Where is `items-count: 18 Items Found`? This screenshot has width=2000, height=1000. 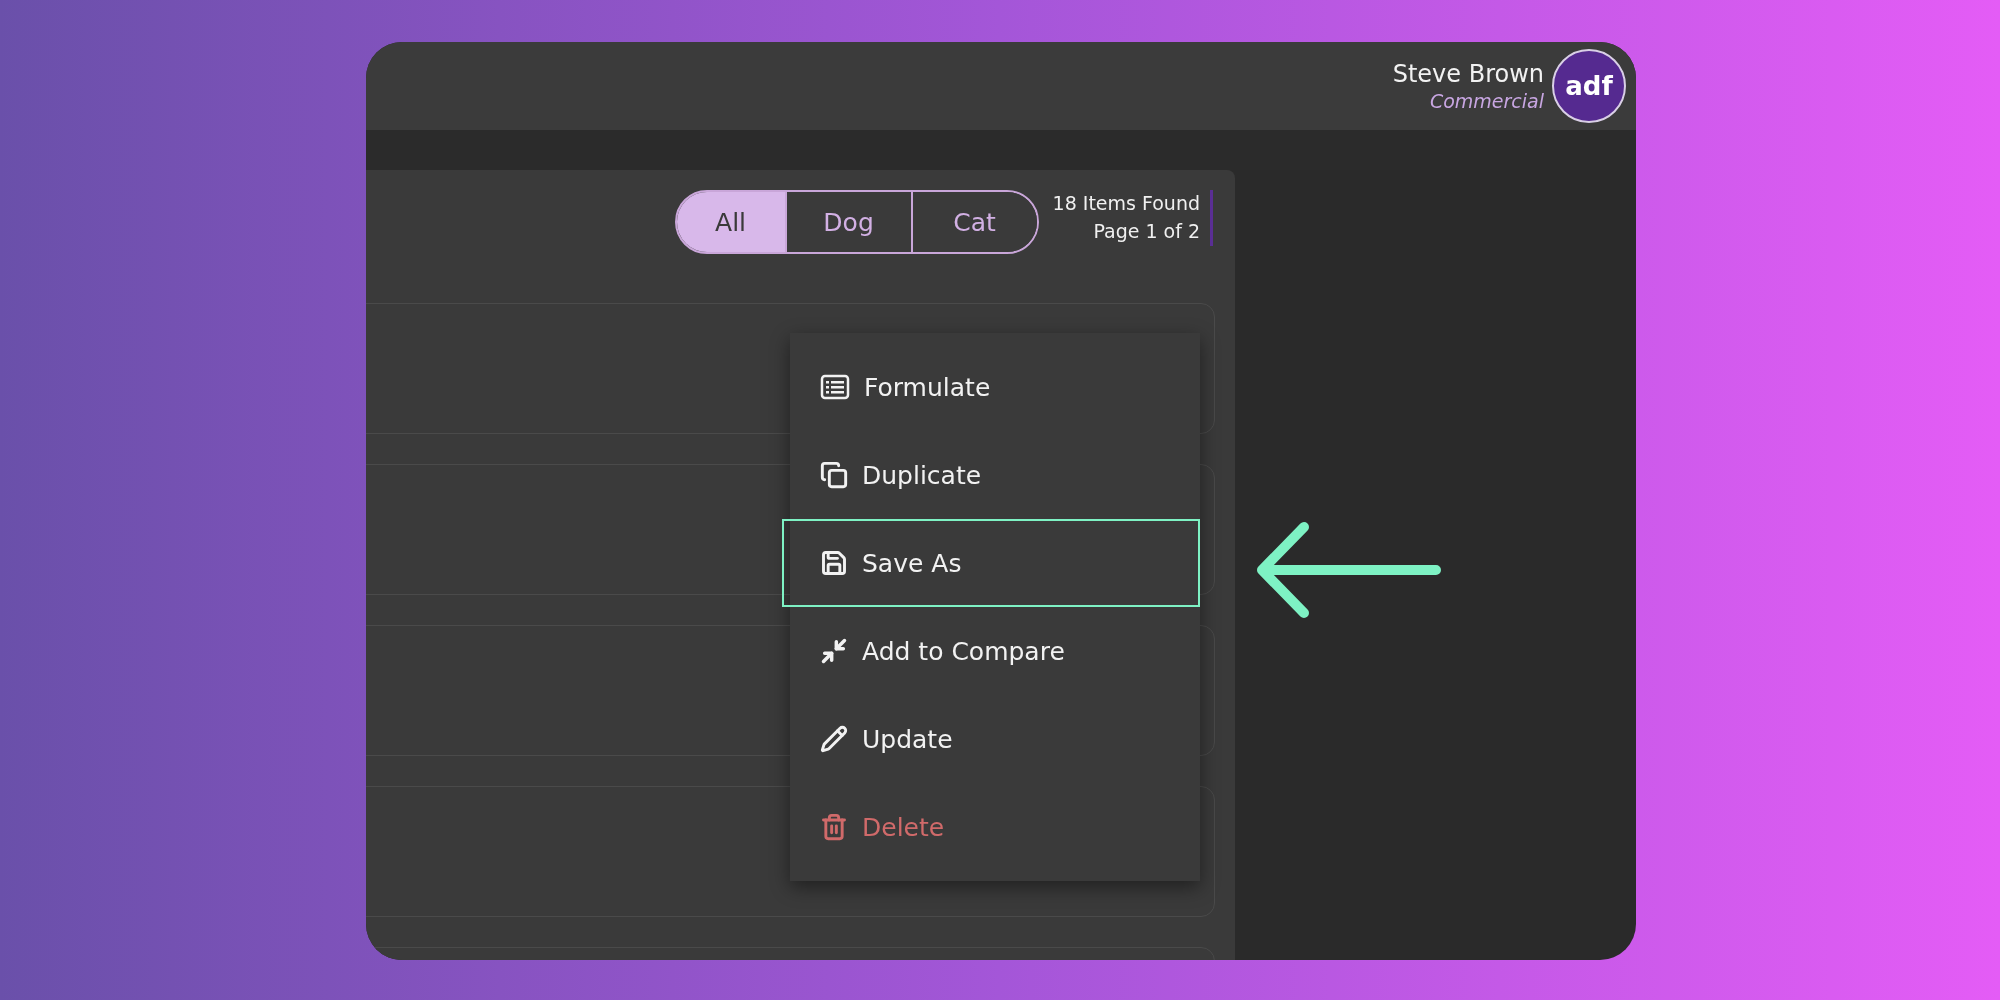
items-count: 18 Items Found is located at coordinates (1126, 203).